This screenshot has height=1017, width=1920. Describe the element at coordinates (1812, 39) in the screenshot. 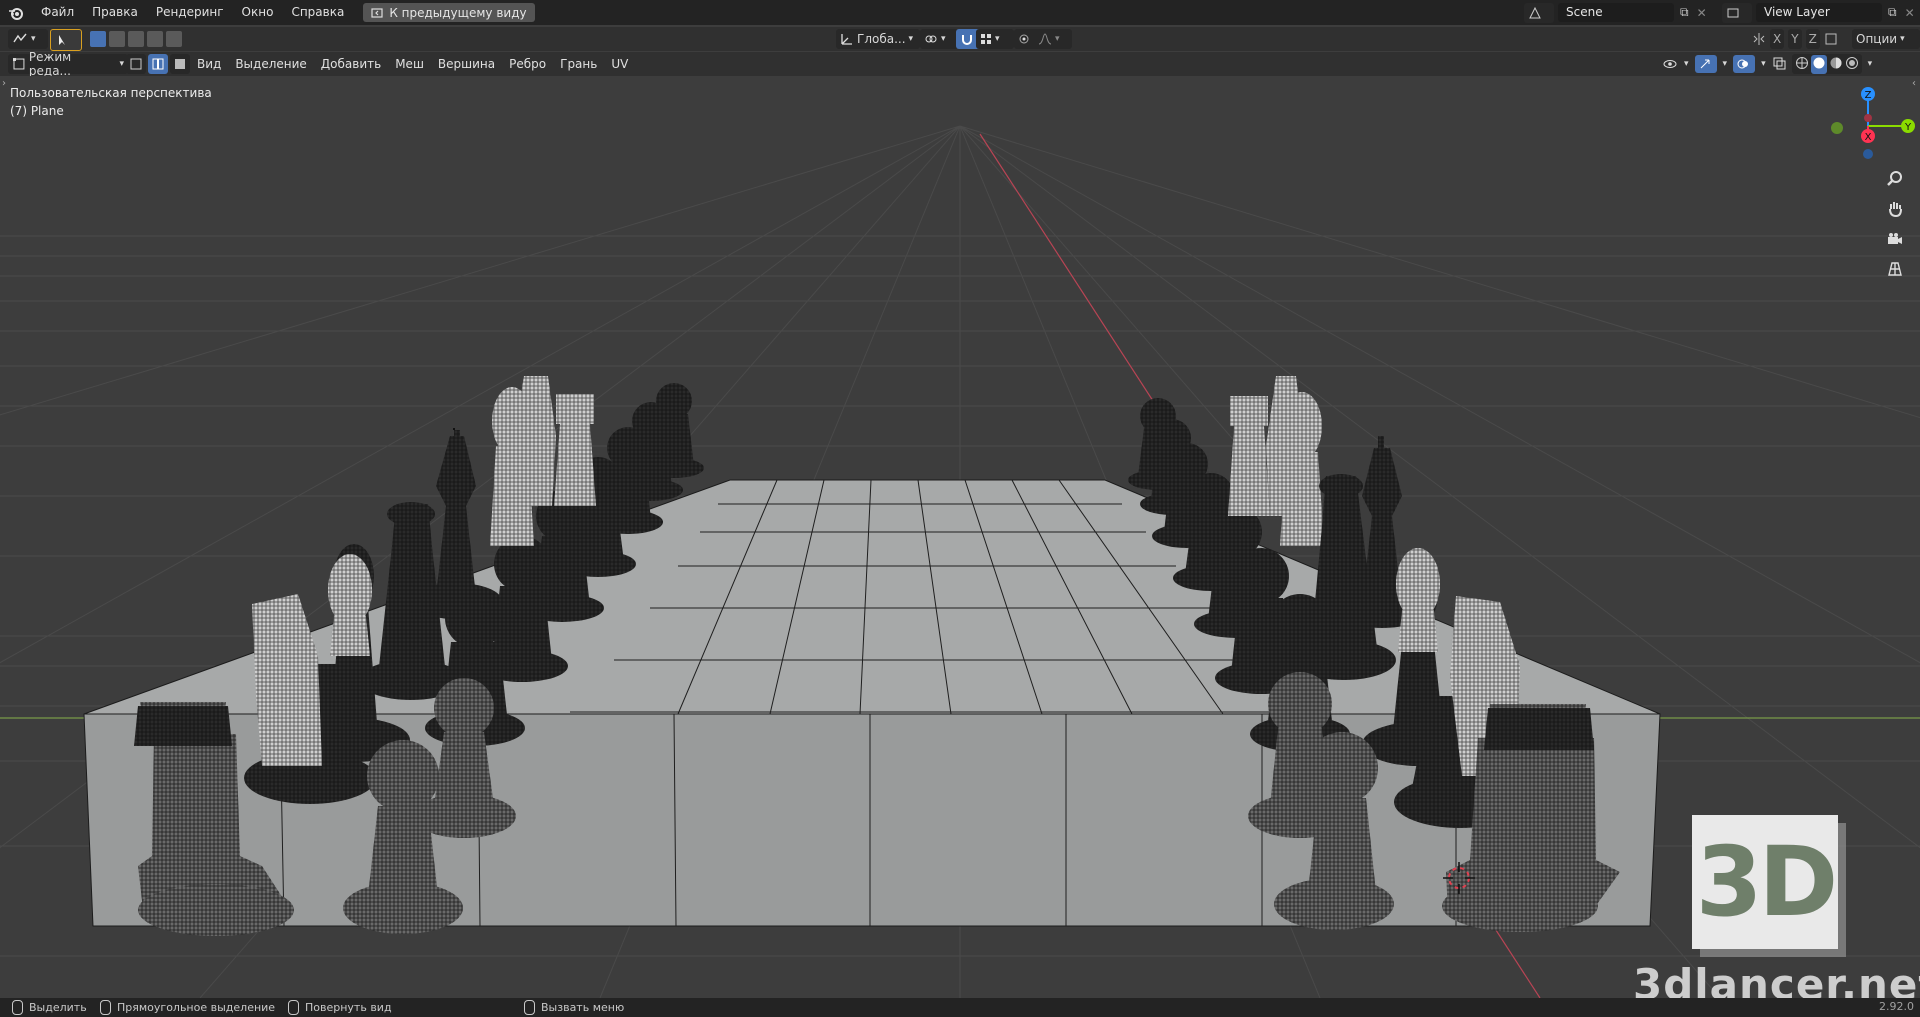

I see `mirror-z-toggle: Z` at that location.